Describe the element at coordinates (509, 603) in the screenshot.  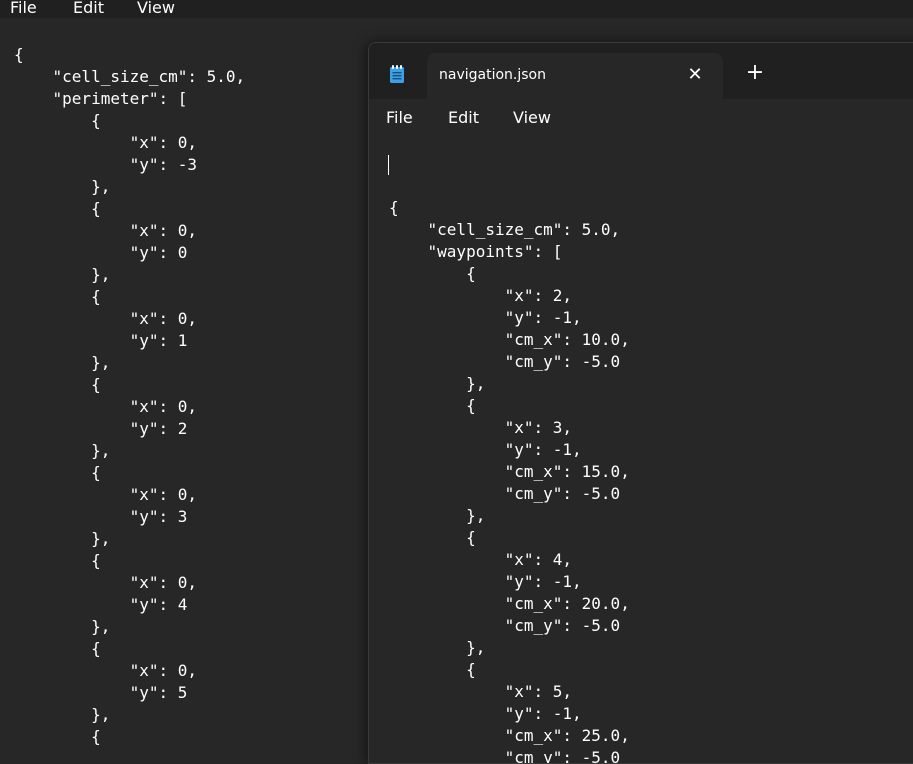
I see `code-line: "cm_x": 20.0,` at that location.